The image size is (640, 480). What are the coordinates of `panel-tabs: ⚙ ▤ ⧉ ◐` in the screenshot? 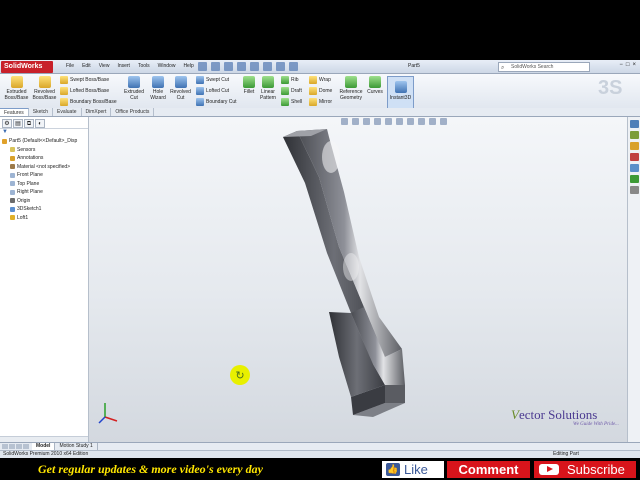 It's located at (44, 123).